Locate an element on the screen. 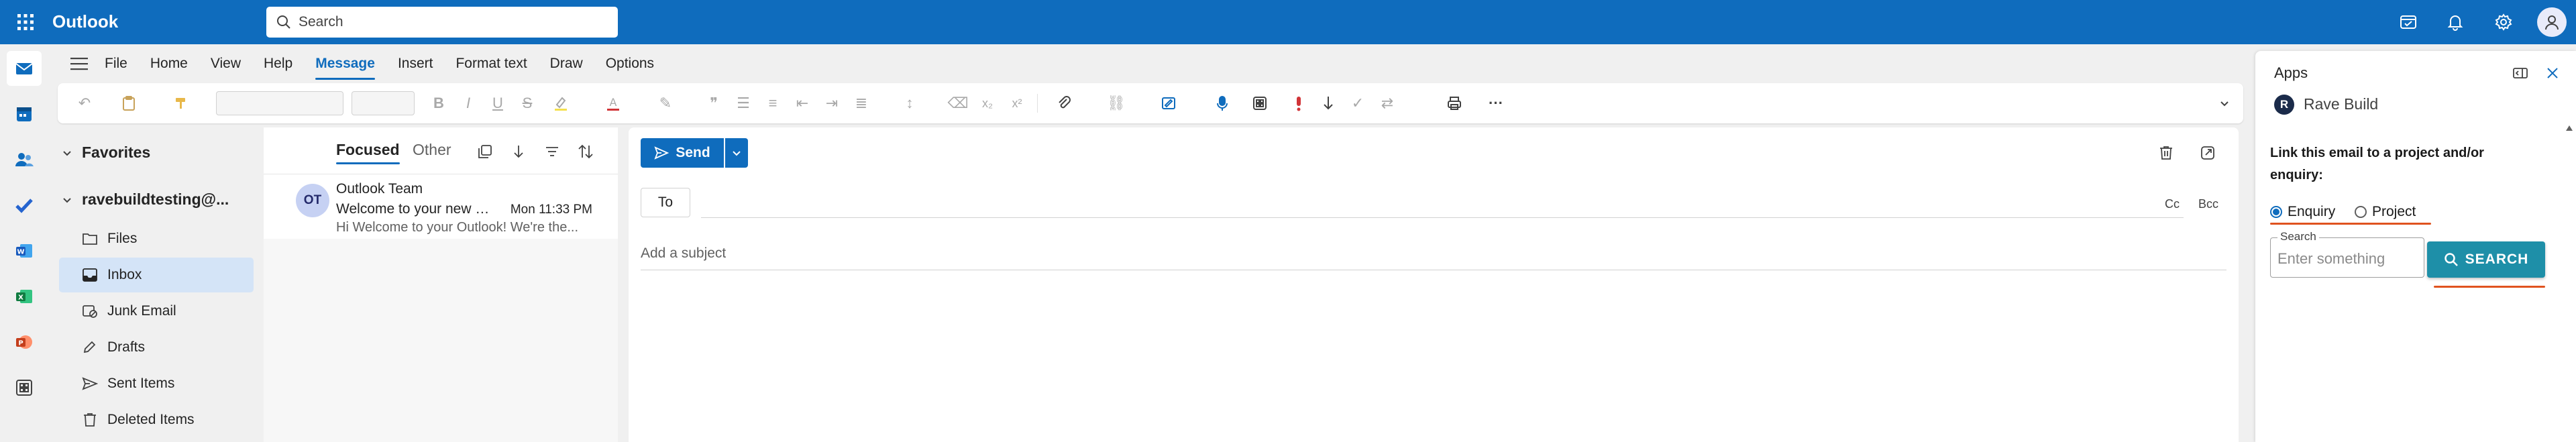 This screenshot has height=442, width=2576. bell-icon is located at coordinates (2455, 22).